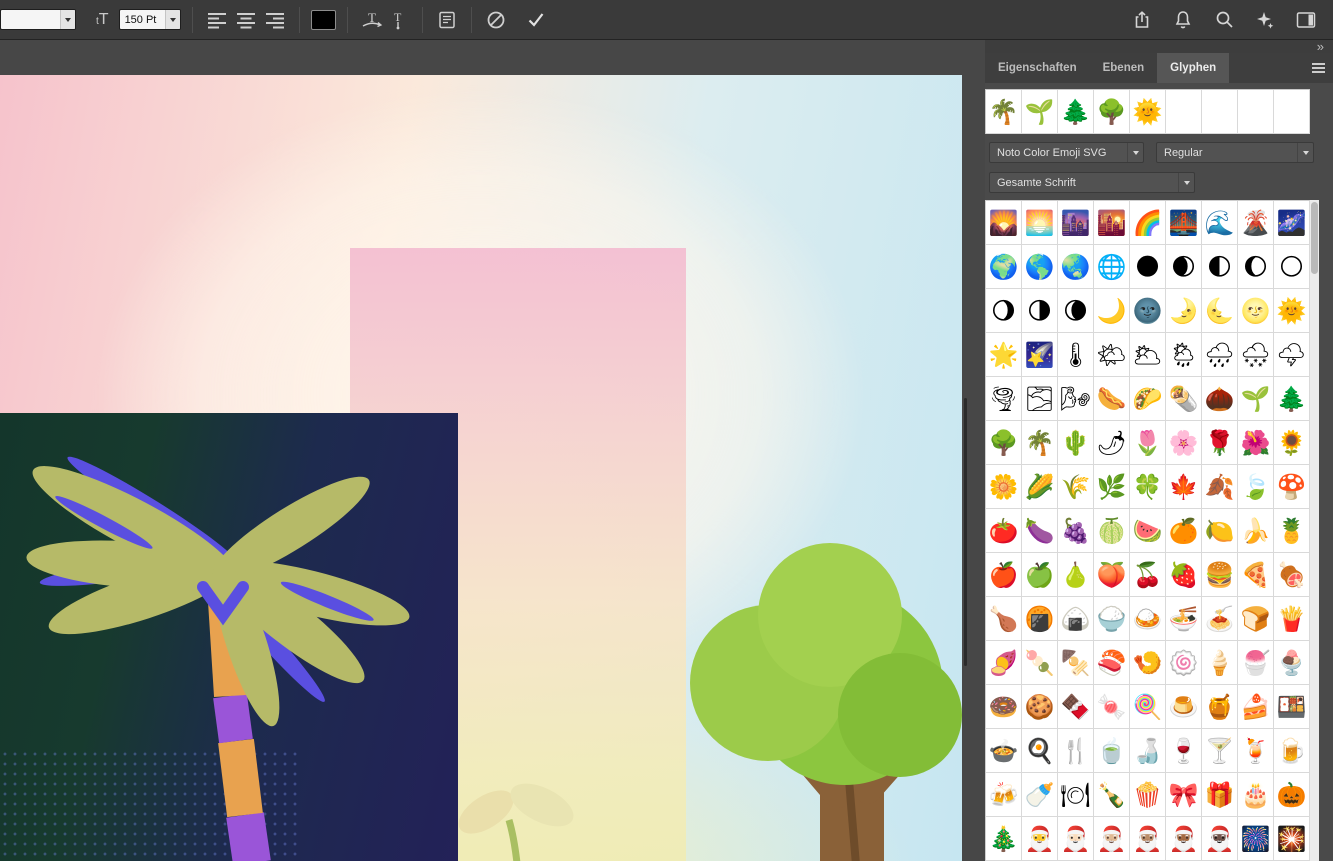 This screenshot has height=861, width=1333. What do you see at coordinates (1112, 575) in the screenshot?
I see `glyph-cell: 🍑` at bounding box center [1112, 575].